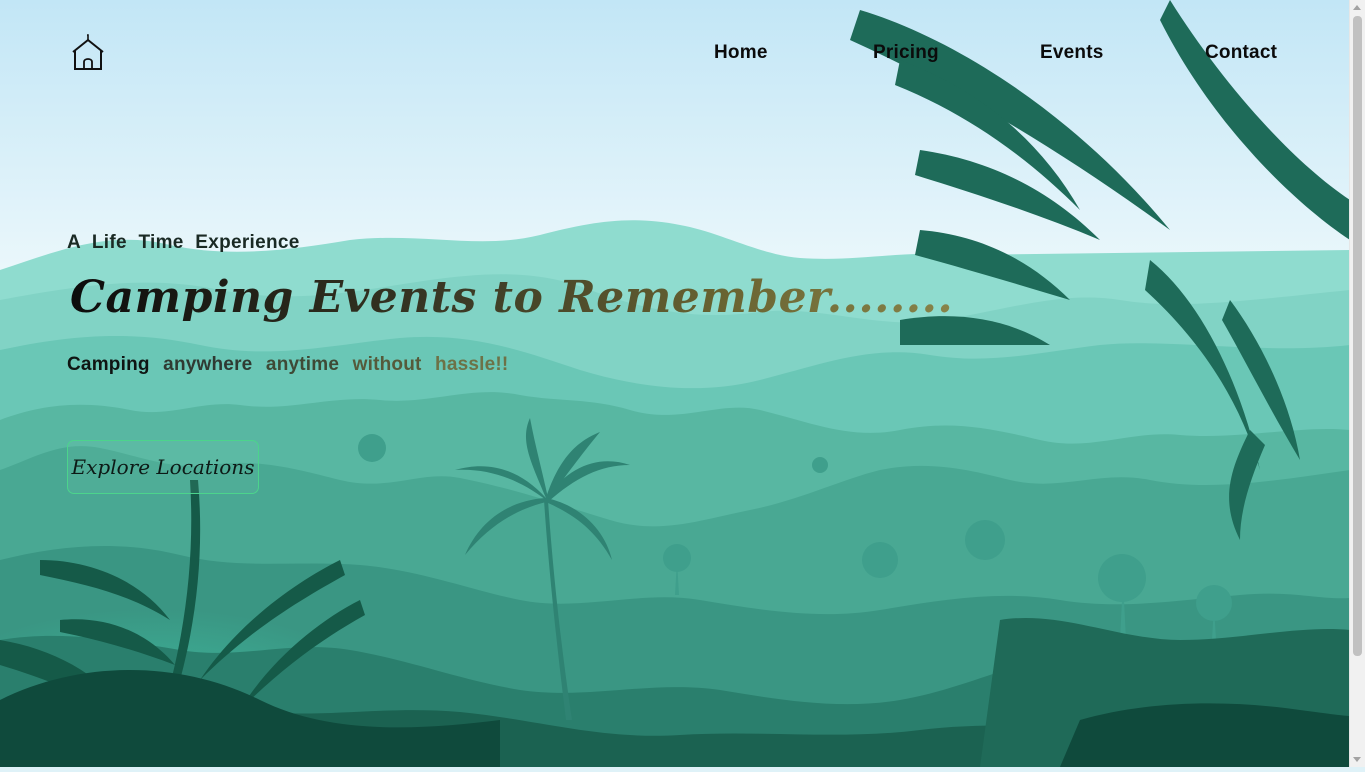 The image size is (1365, 772). I want to click on subline-word: anywhere, so click(208, 364).